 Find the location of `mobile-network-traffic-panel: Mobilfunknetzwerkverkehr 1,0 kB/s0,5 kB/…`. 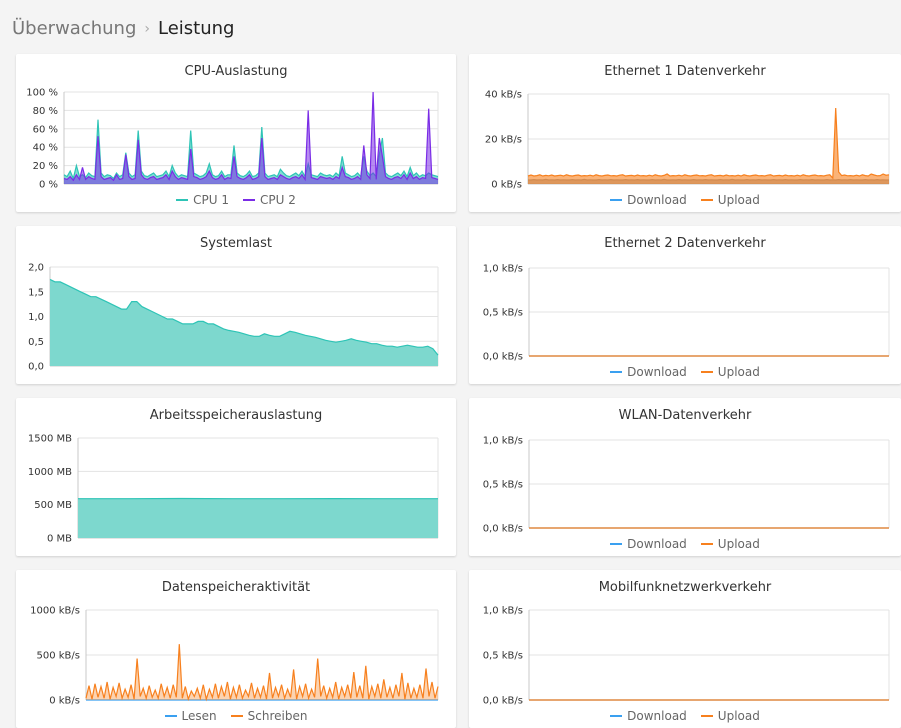

mobile-network-traffic-panel: Mobilfunknetzwerkverkehr 1,0 kB/s0,5 kB/… is located at coordinates (685, 649).